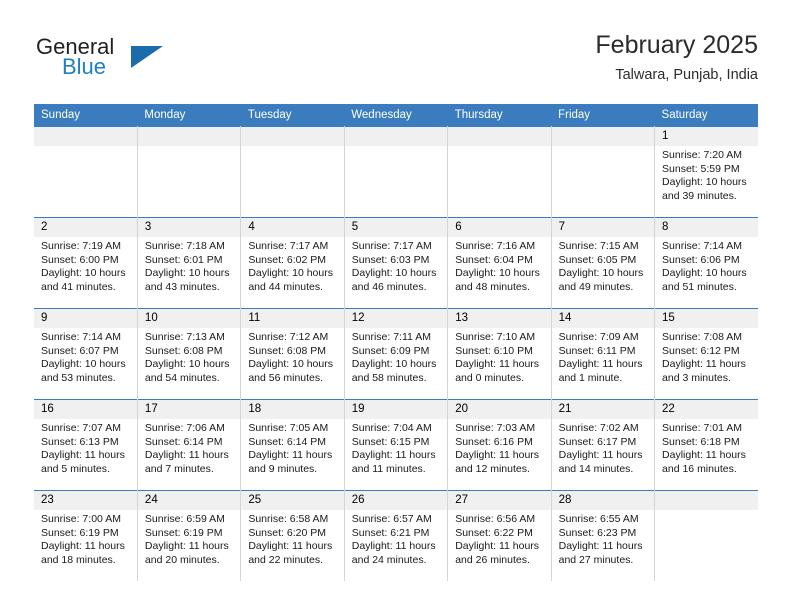 This screenshot has height=612, width=792. I want to click on day-number: 16, so click(85, 409).